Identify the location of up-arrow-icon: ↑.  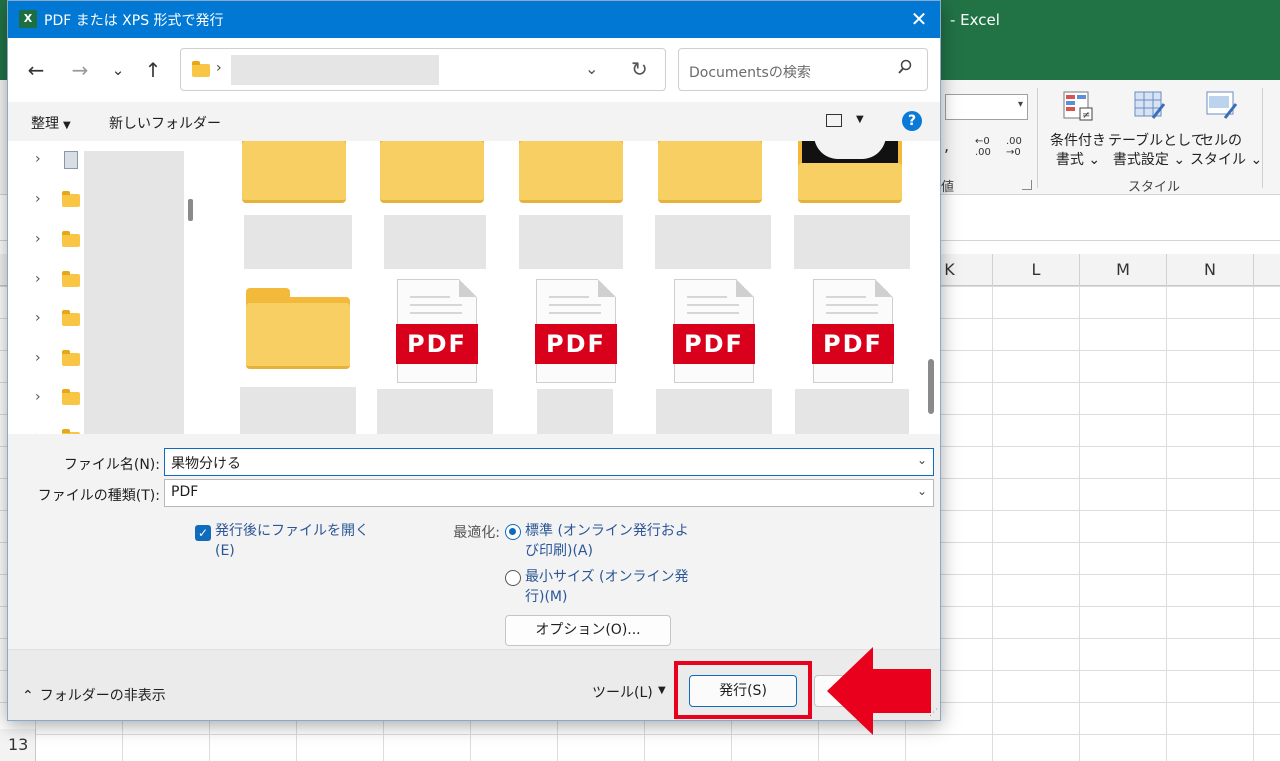
(153, 70).